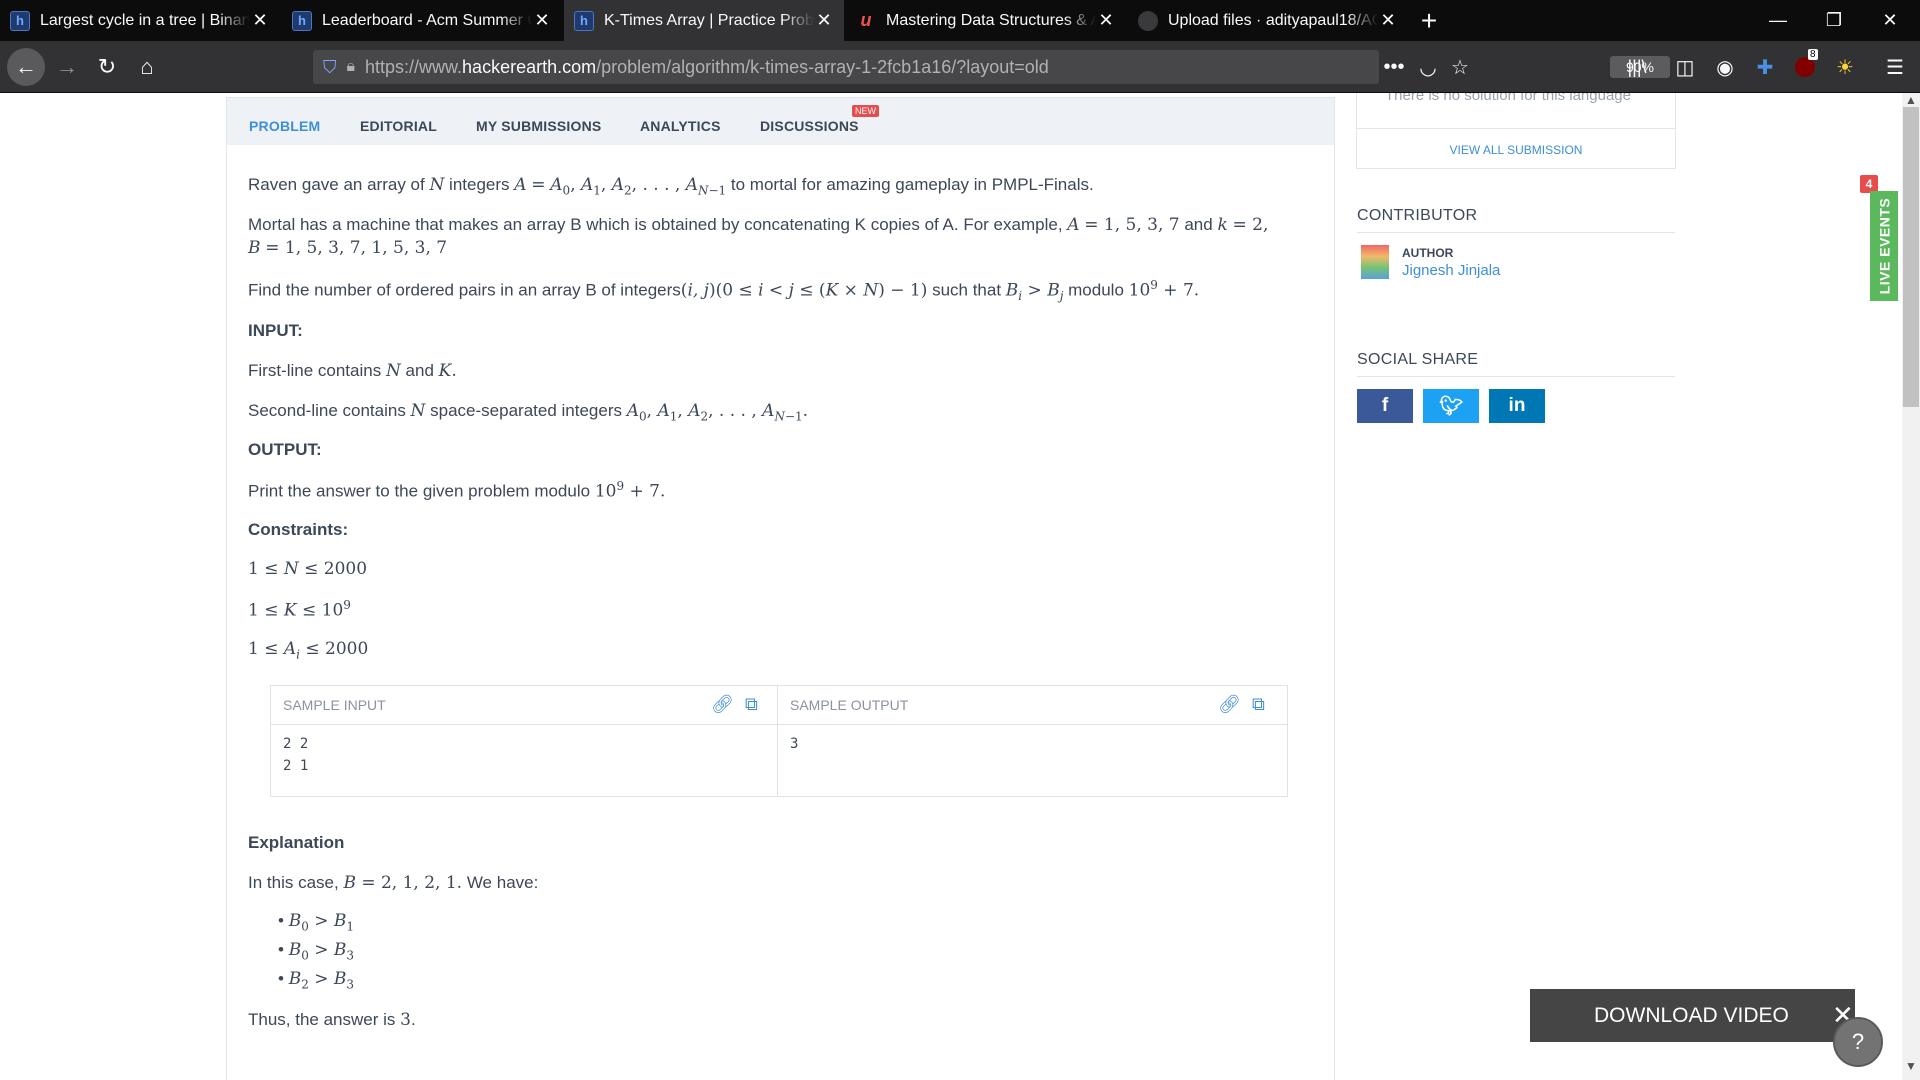 This screenshot has height=1080, width=1920. What do you see at coordinates (526, 410) in the screenshot?
I see `text: space-separated integers` at bounding box center [526, 410].